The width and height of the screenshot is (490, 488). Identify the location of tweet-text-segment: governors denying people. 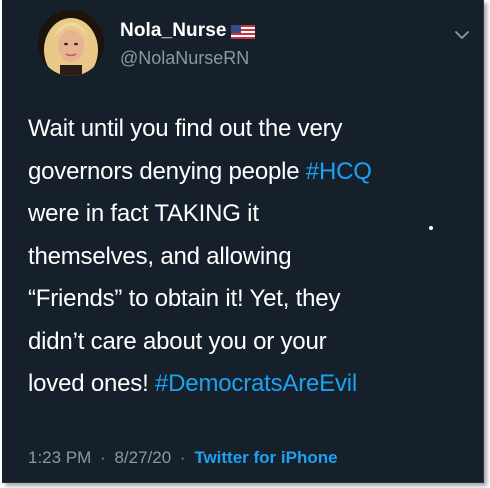
(167, 171).